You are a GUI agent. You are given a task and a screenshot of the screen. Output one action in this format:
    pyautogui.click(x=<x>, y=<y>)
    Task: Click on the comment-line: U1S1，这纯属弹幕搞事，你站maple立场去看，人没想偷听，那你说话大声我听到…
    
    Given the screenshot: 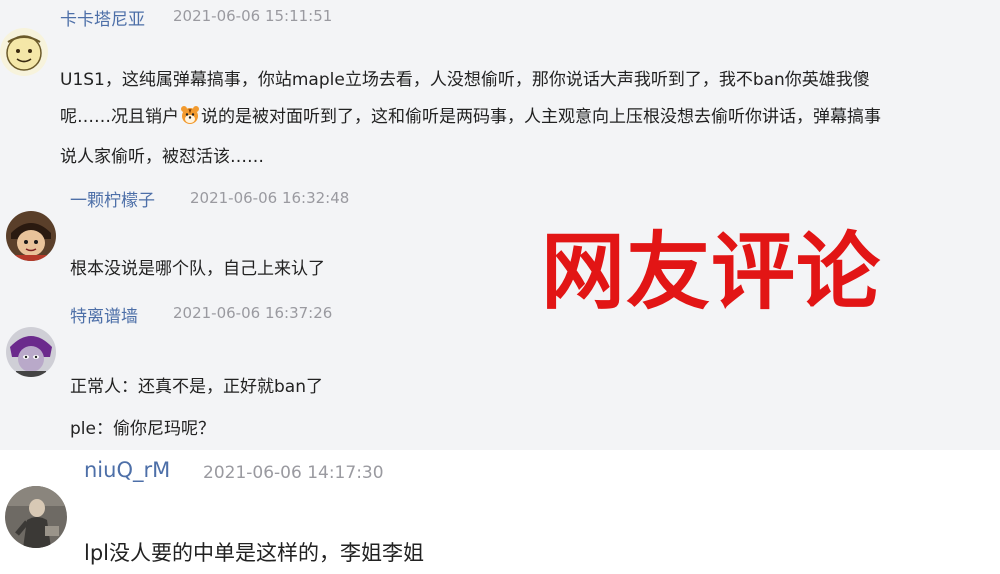 What is the action you would take?
    pyautogui.click(x=465, y=80)
    